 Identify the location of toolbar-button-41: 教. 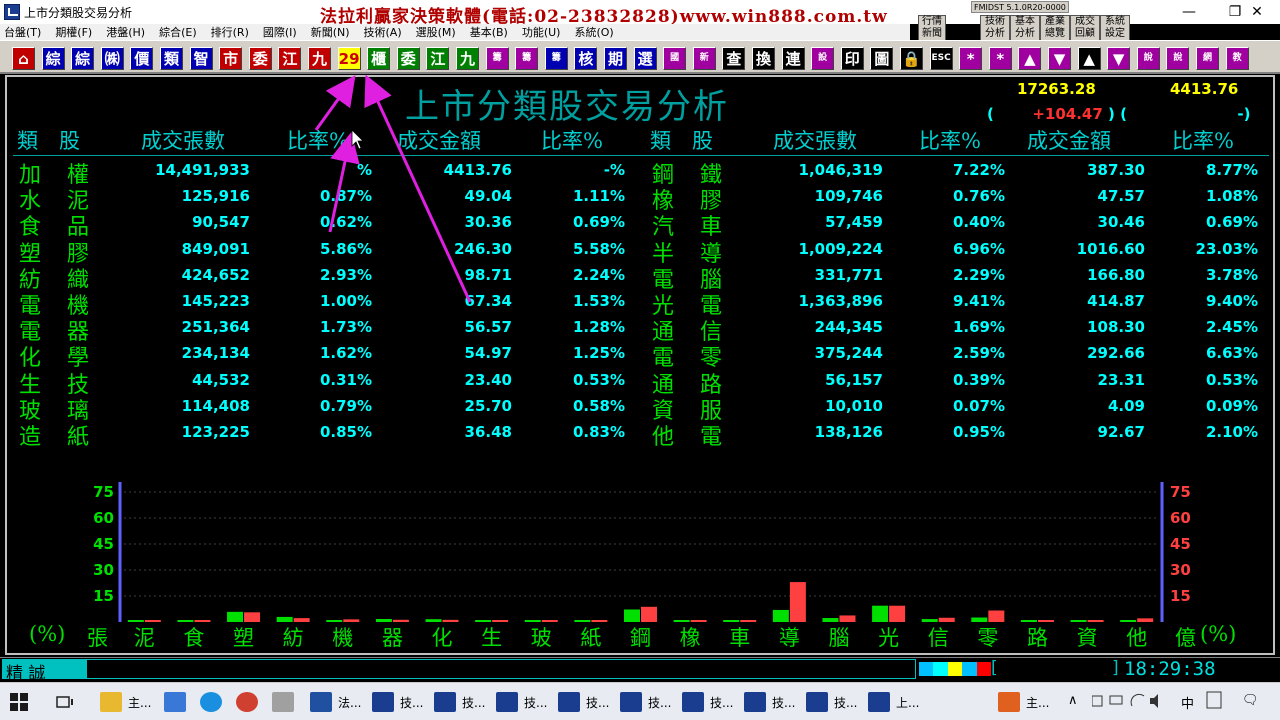
(1237, 58).